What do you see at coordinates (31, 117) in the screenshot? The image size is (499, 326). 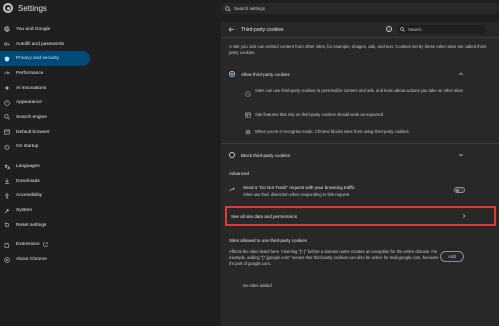 I see `sidebar-item-label: Search engine` at bounding box center [31, 117].